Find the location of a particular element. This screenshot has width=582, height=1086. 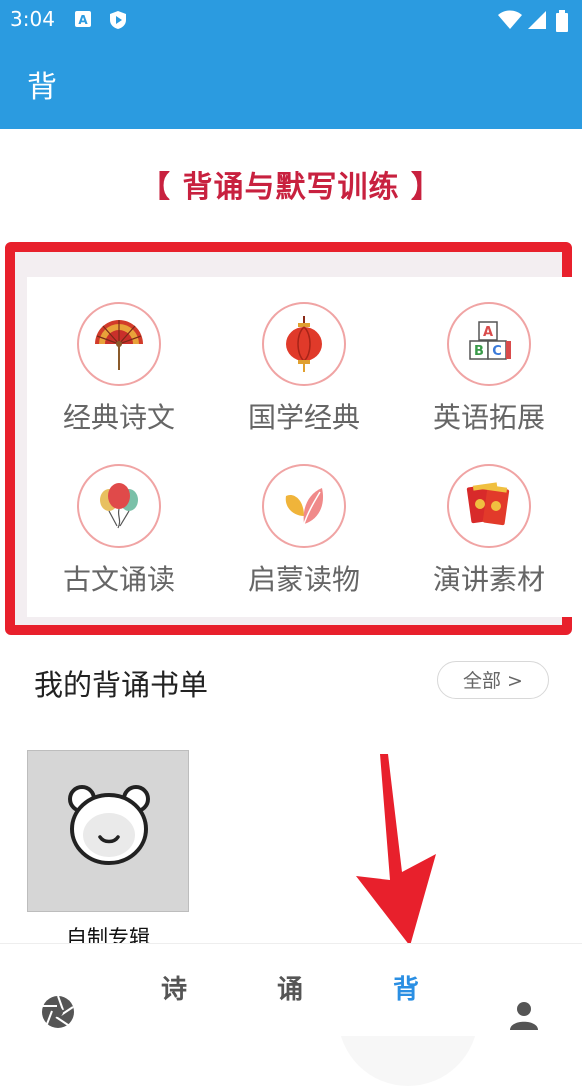

category-yingyu-tuozhan: A B C 英语拓展 is located at coordinates (489, 369).